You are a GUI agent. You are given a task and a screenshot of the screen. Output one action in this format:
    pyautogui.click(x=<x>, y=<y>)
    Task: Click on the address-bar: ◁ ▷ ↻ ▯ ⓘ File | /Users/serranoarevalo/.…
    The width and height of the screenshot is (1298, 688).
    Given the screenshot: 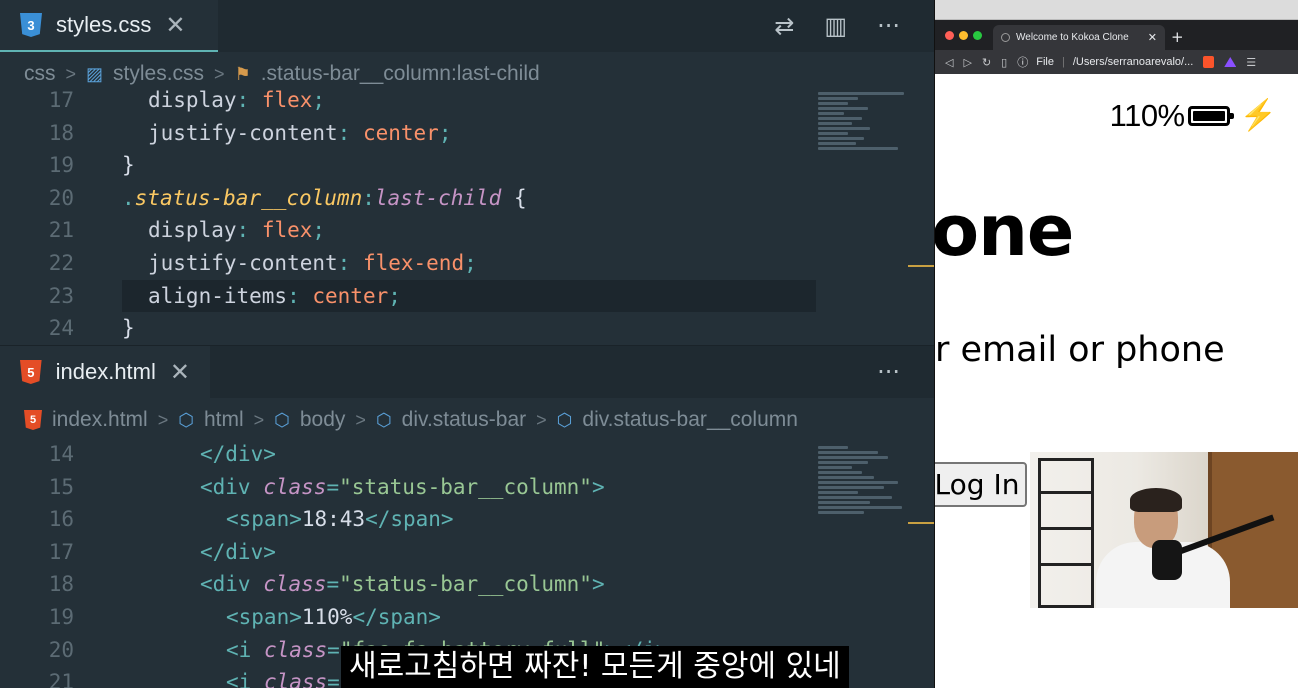 What is the action you would take?
    pyautogui.click(x=1116, y=62)
    